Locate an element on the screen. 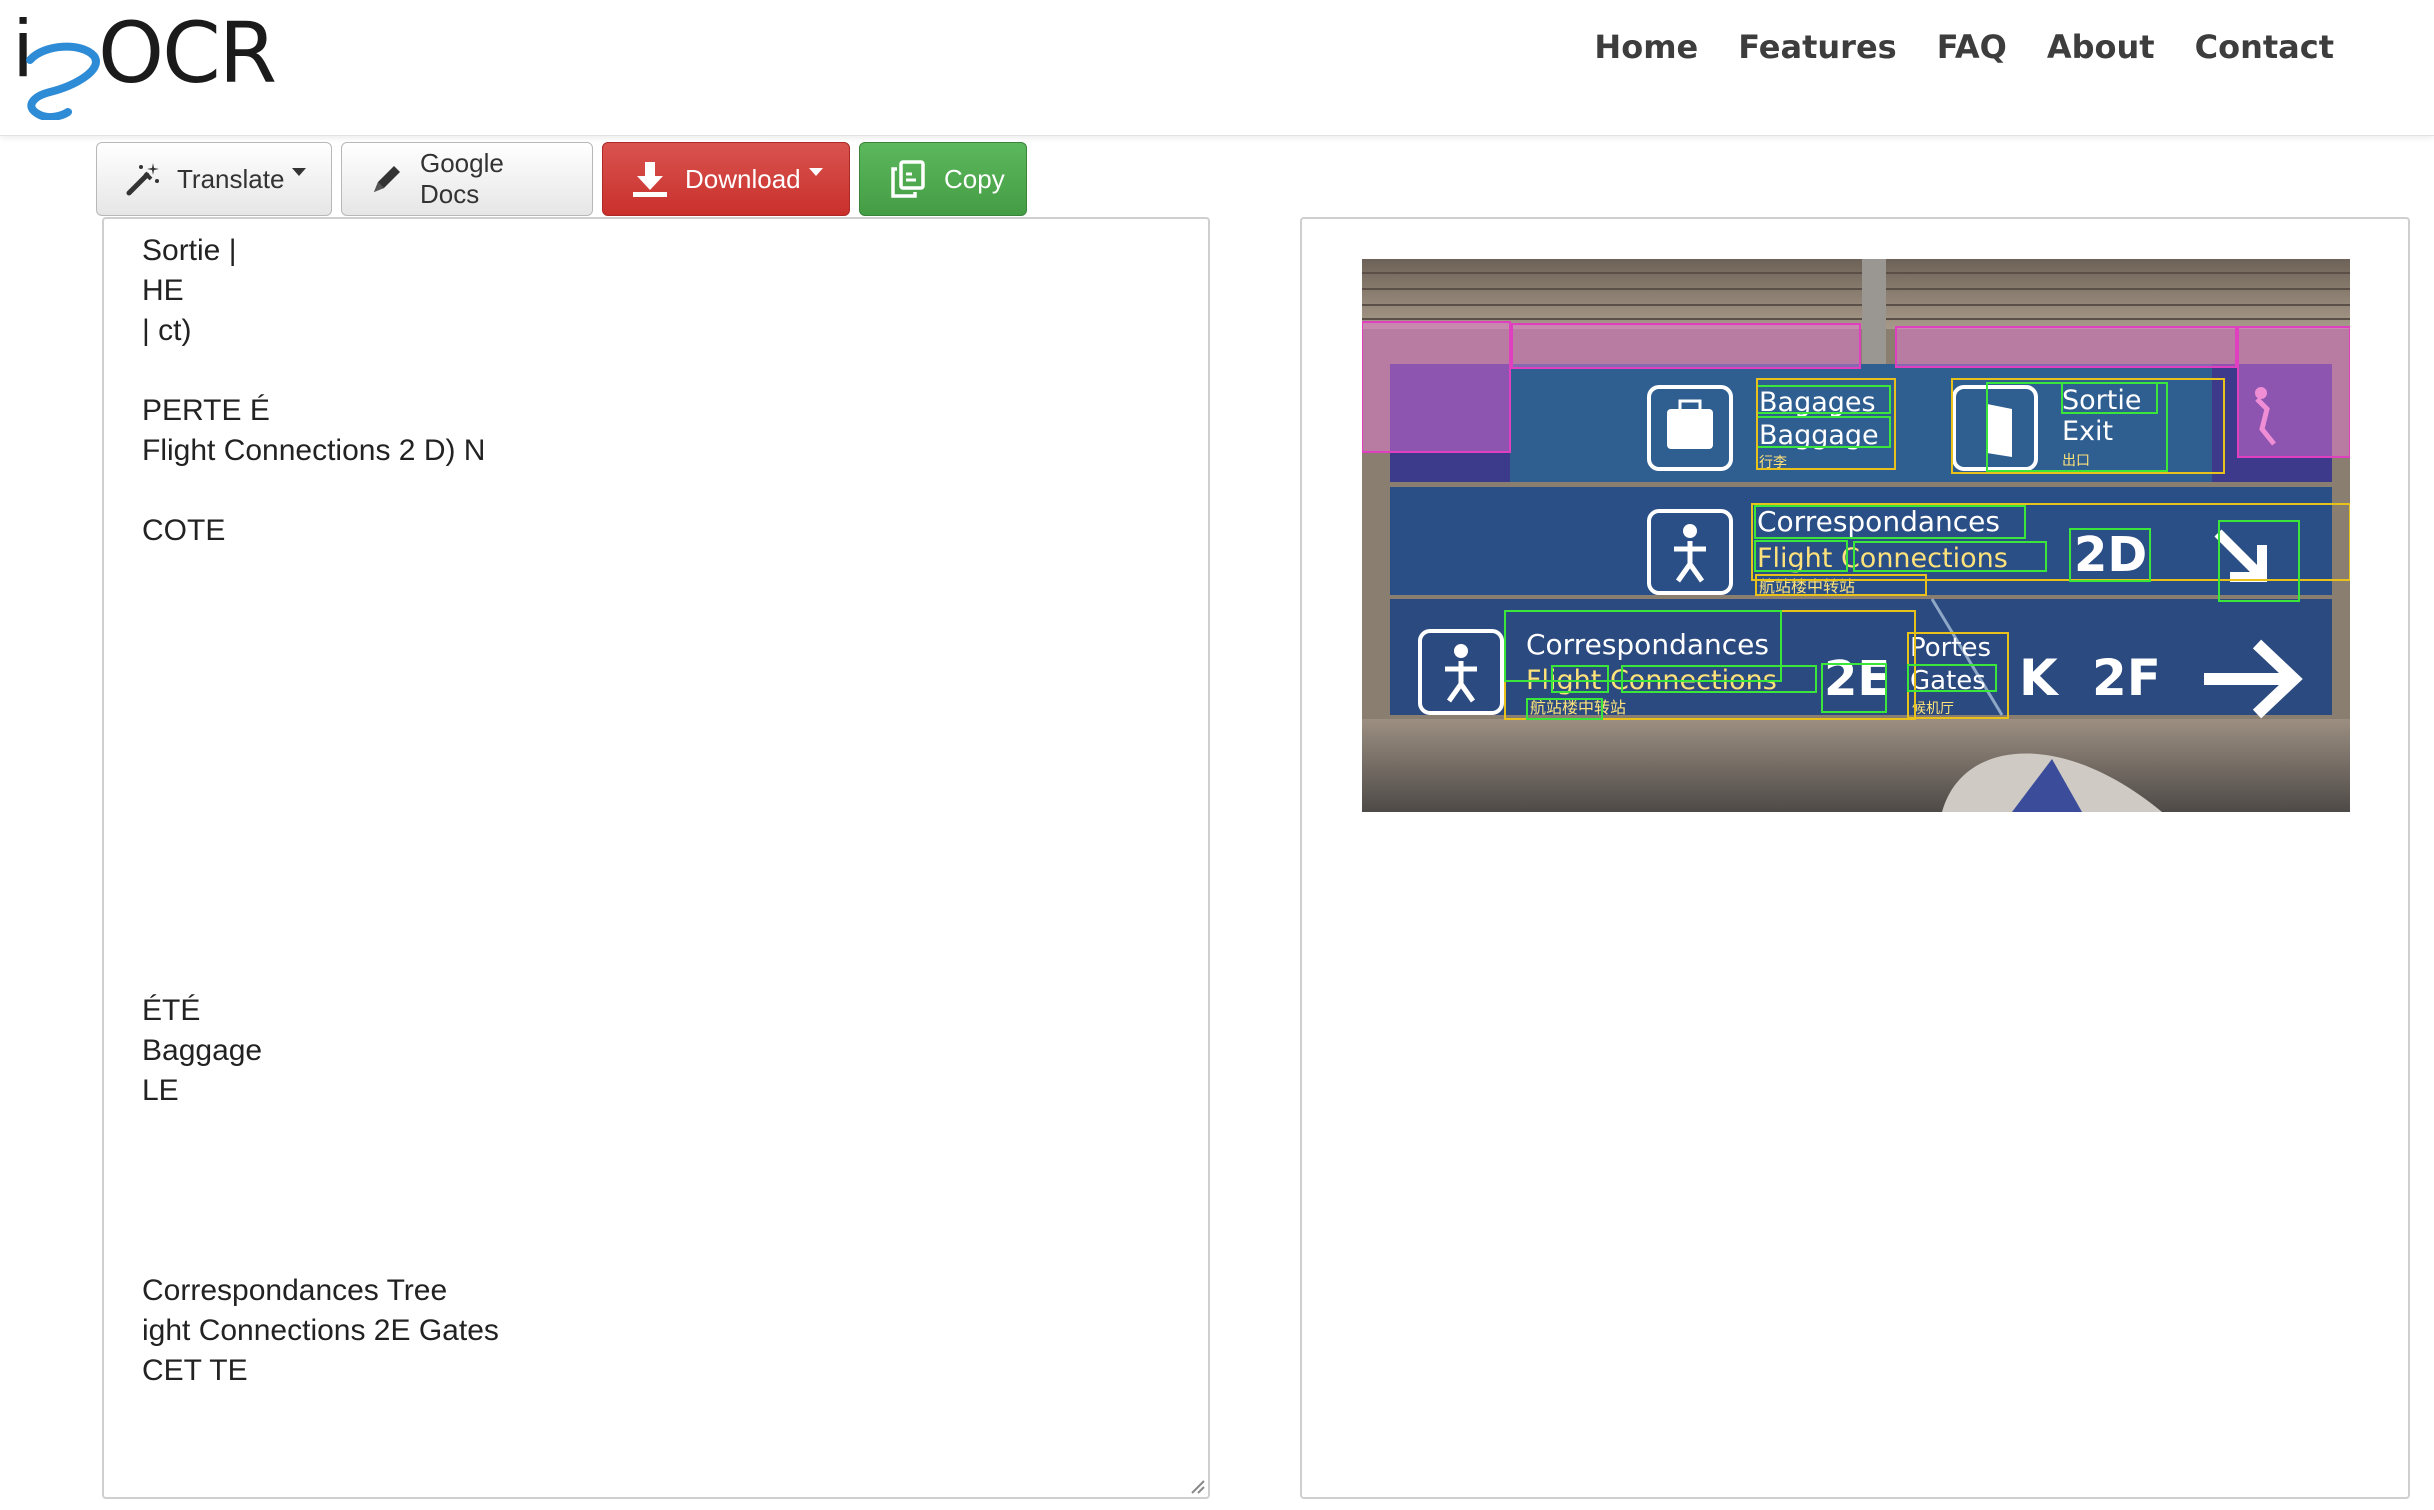 This screenshot has height=1510, width=2434. main-nav: Home Features FAQ About Contact is located at coordinates (1964, 47).